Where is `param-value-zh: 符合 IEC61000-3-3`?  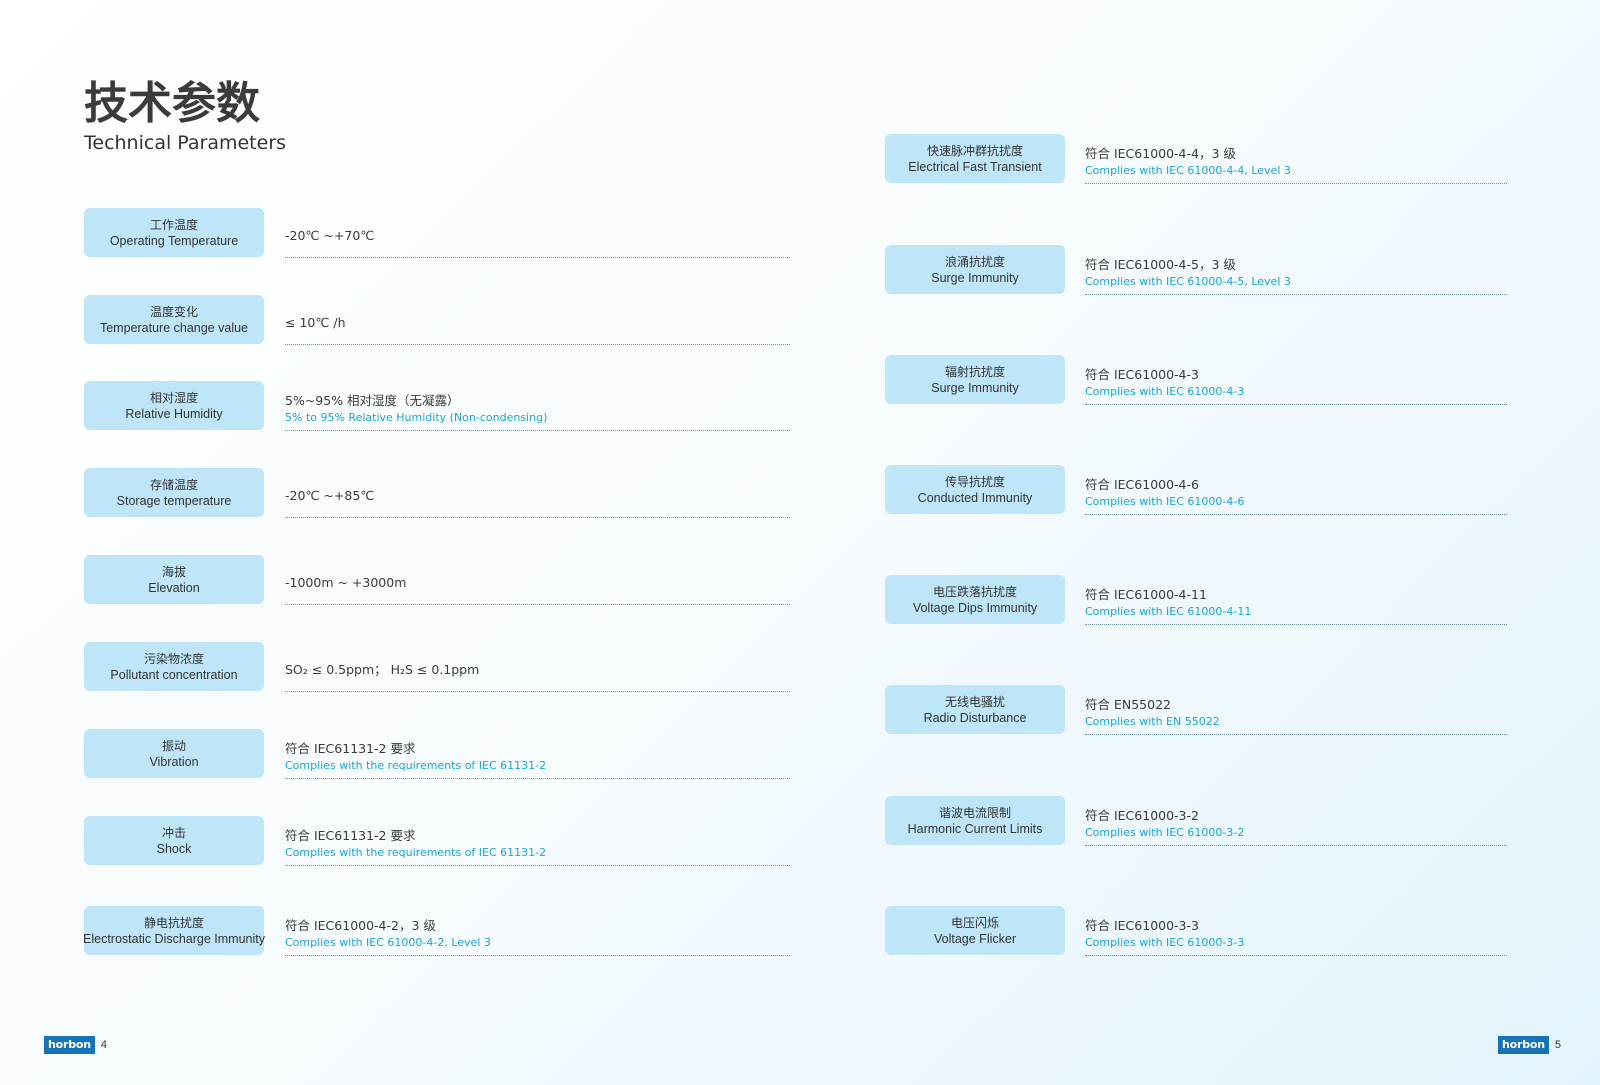 param-value-zh: 符合 IEC61000-3-3 is located at coordinates (1142, 925).